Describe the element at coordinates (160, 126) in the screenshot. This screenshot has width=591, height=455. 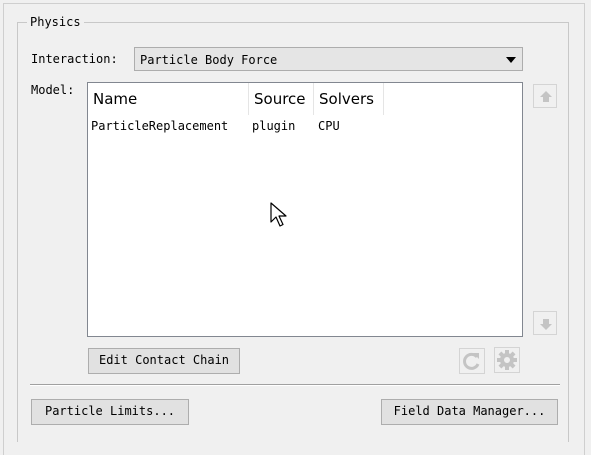
I see `row-name: ParticleReplacement` at that location.